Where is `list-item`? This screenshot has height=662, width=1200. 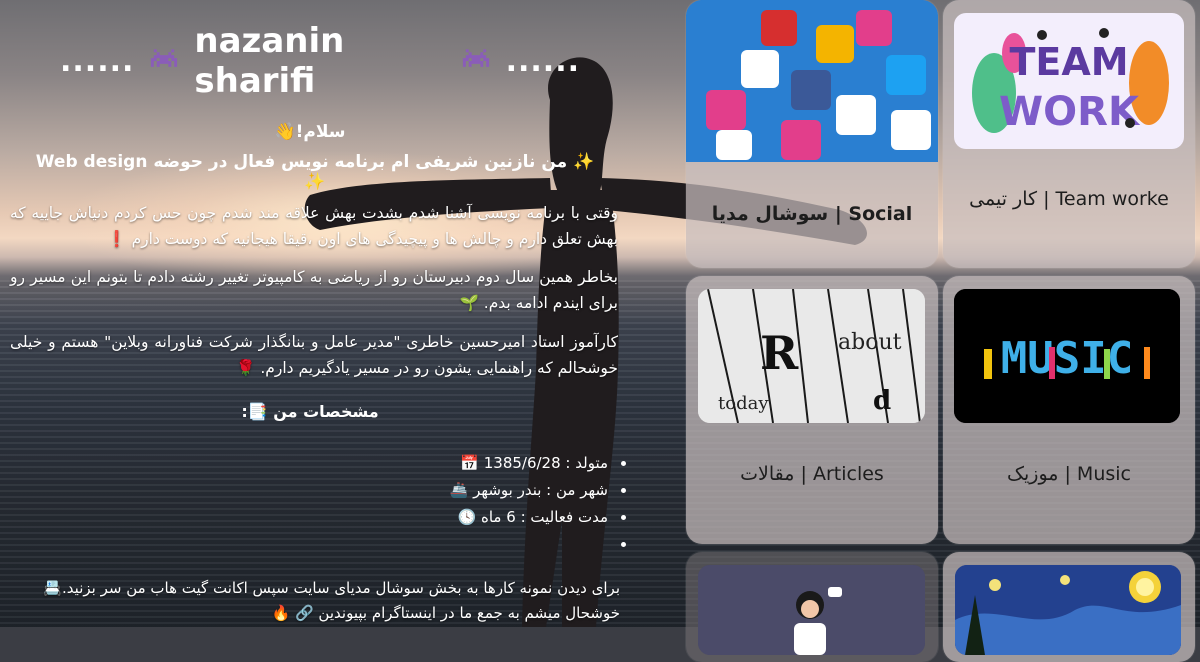 list-item is located at coordinates (455, 544).